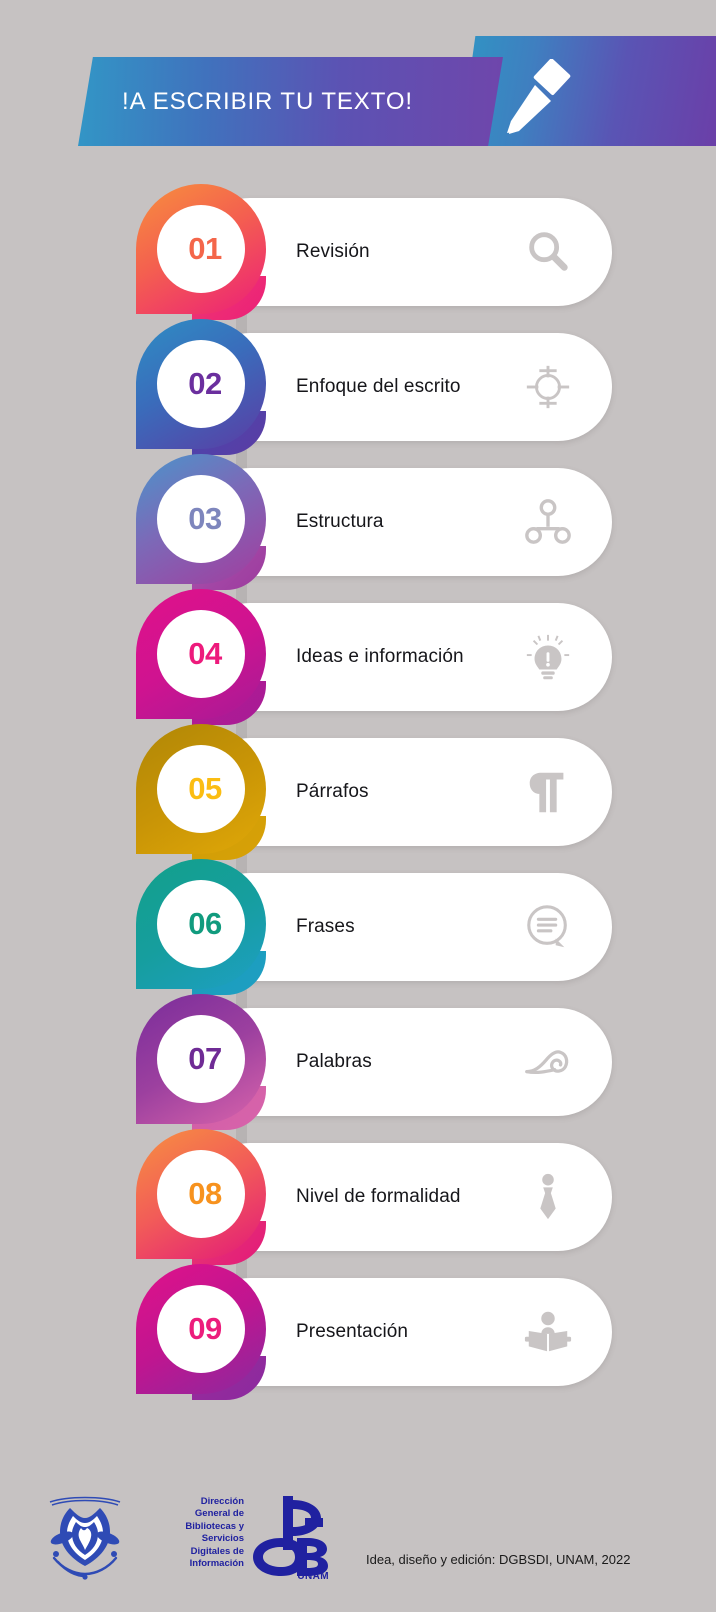 The height and width of the screenshot is (1612, 716). Describe the element at coordinates (548, 1197) in the screenshot. I see `necktie-icon` at that location.